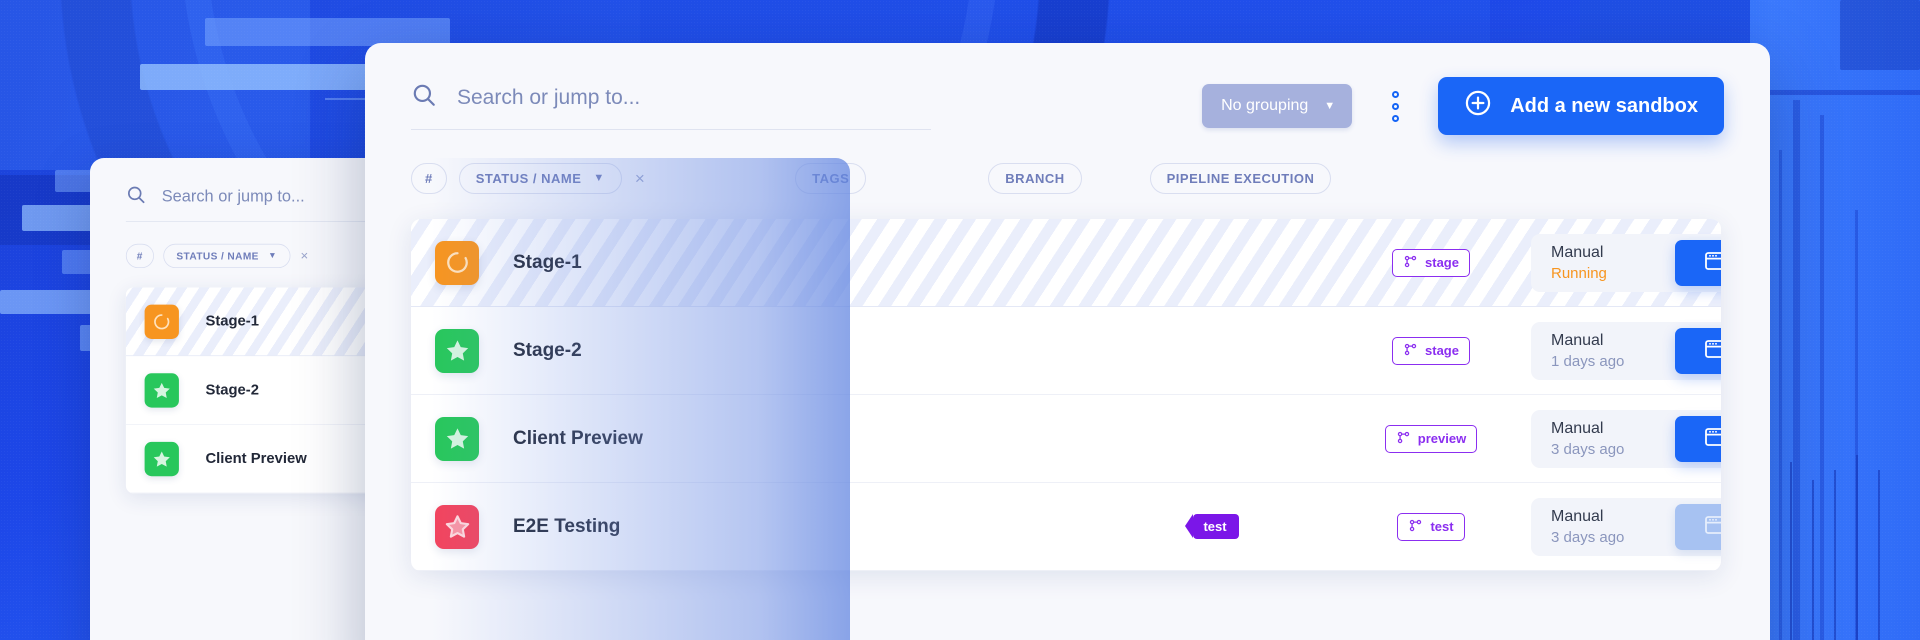 The width and height of the screenshot is (1920, 640). I want to click on tag-cell: test, so click(1216, 526).